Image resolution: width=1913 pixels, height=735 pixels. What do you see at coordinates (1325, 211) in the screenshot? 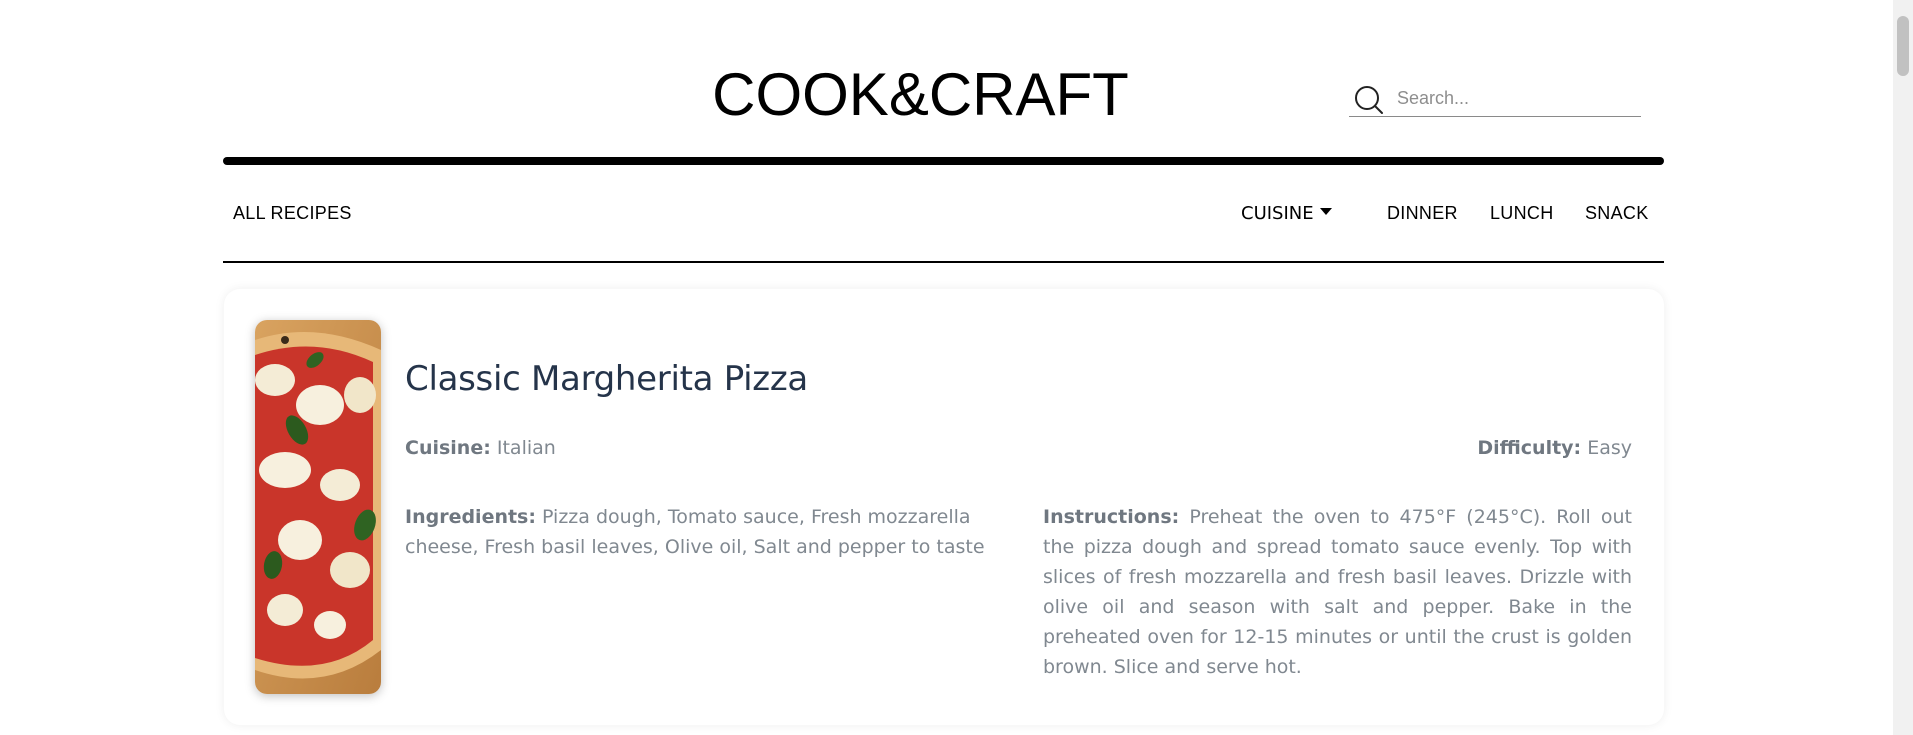
I see `chevron-down-icon` at bounding box center [1325, 211].